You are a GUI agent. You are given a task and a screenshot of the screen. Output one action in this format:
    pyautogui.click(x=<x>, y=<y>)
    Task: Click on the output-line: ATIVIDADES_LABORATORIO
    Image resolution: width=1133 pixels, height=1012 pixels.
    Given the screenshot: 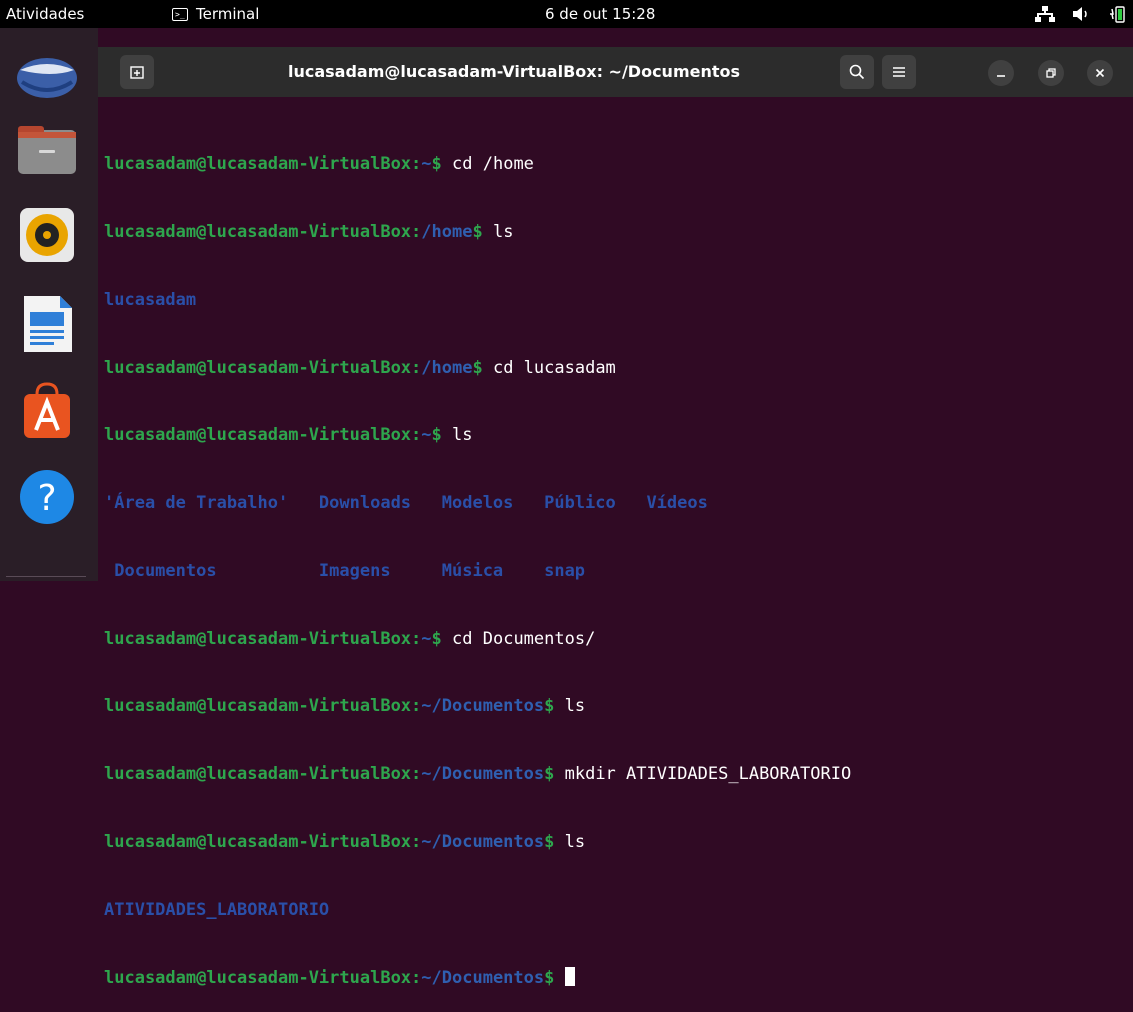 What is the action you would take?
    pyautogui.click(x=217, y=909)
    